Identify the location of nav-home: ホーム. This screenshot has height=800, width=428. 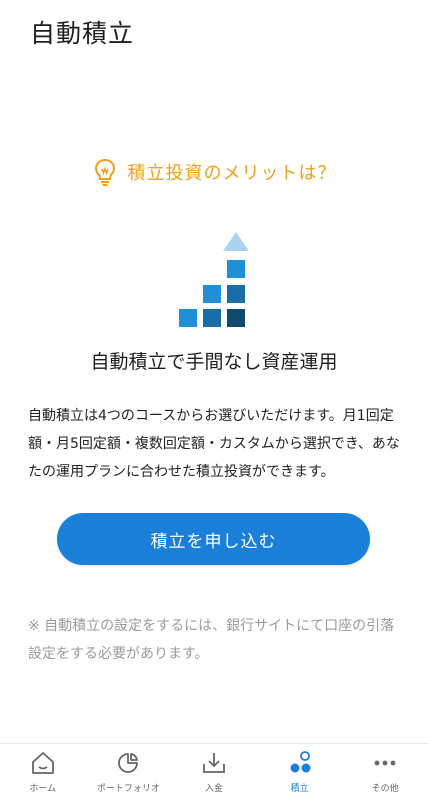
(43, 772).